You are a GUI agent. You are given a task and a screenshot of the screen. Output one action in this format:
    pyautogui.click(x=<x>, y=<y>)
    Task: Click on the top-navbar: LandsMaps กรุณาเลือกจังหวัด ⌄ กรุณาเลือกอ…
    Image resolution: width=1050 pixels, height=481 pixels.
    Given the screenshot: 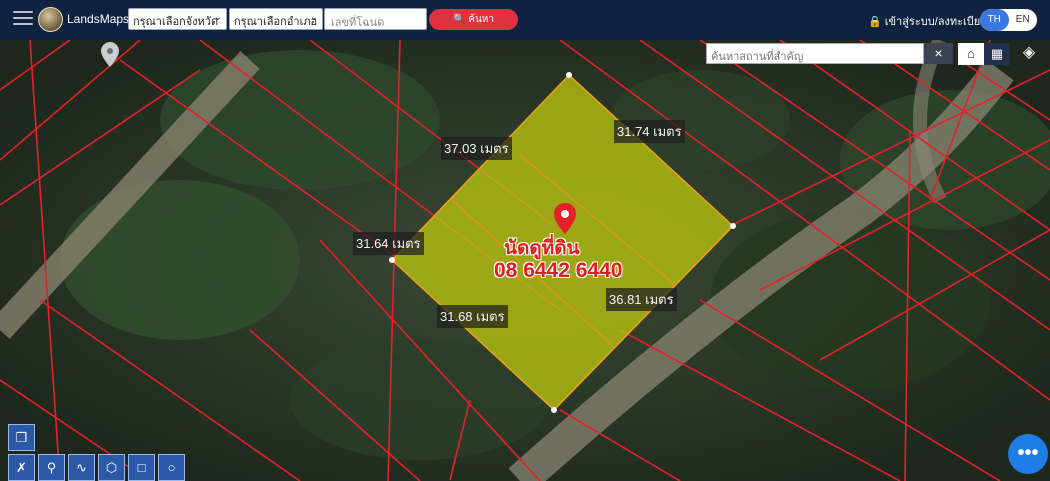 What is the action you would take?
    pyautogui.click(x=525, y=20)
    